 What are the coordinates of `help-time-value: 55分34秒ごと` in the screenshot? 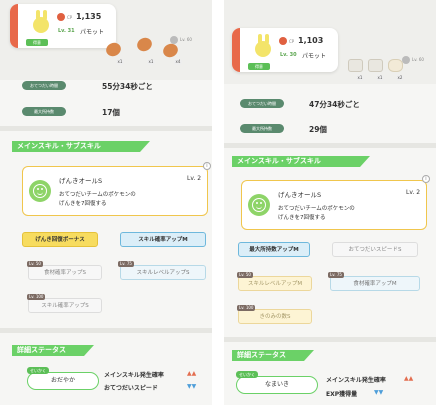 It's located at (127, 86).